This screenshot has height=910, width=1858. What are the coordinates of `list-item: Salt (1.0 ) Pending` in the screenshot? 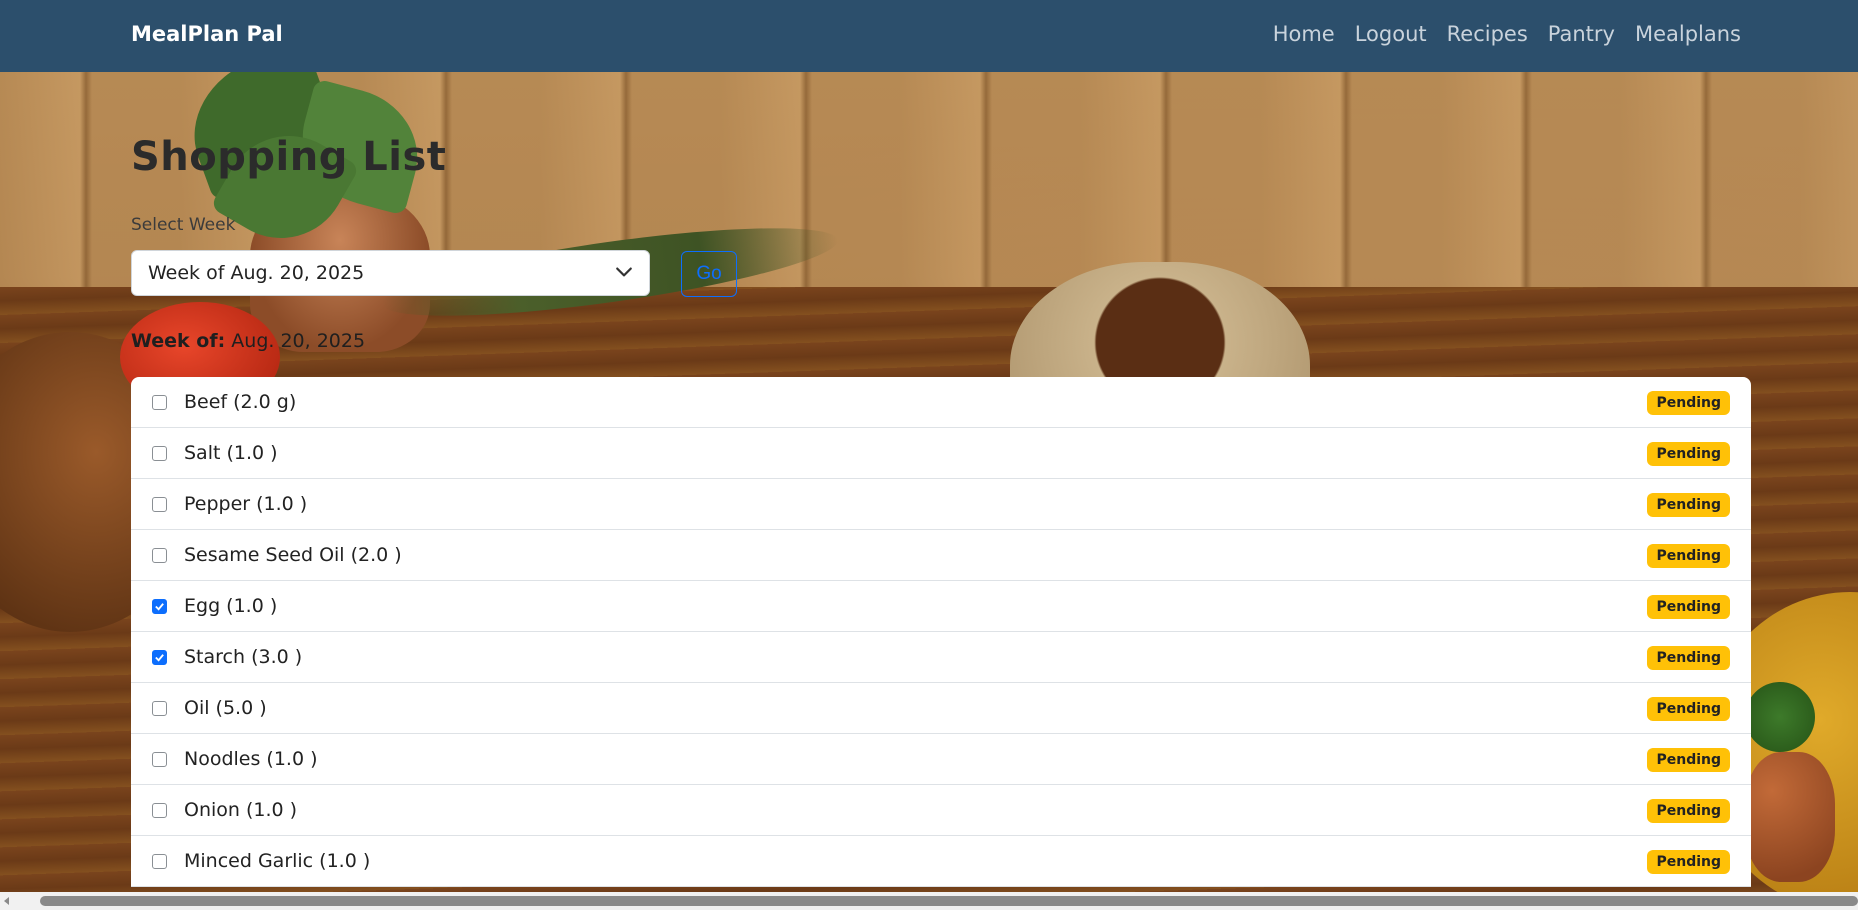 It's located at (941, 453).